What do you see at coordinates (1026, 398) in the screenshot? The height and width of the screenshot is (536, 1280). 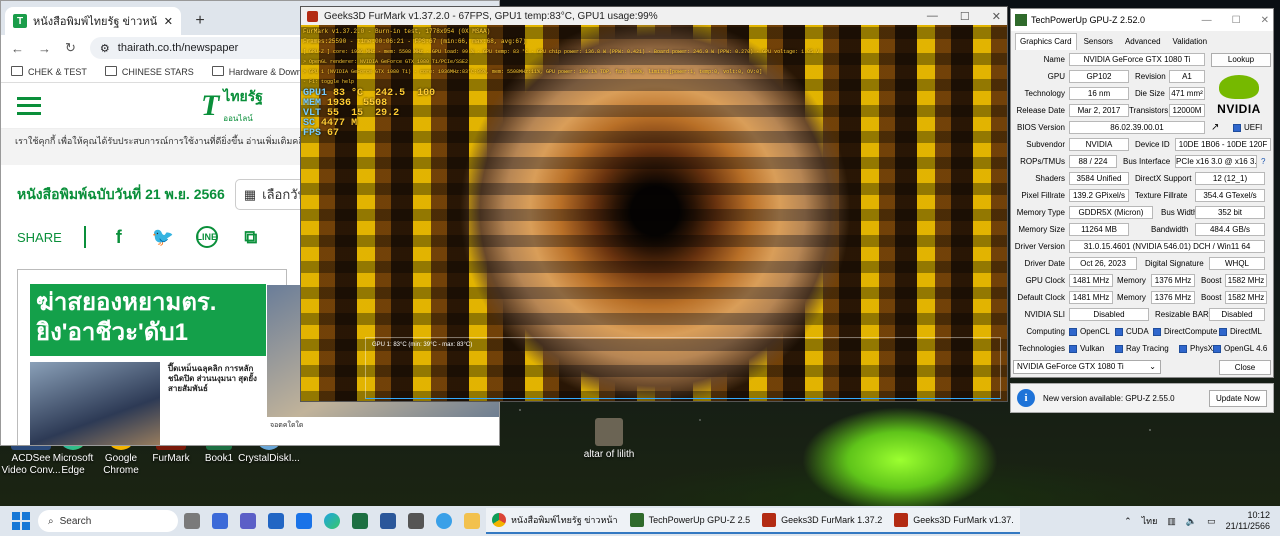 I see `info-icon: i` at bounding box center [1026, 398].